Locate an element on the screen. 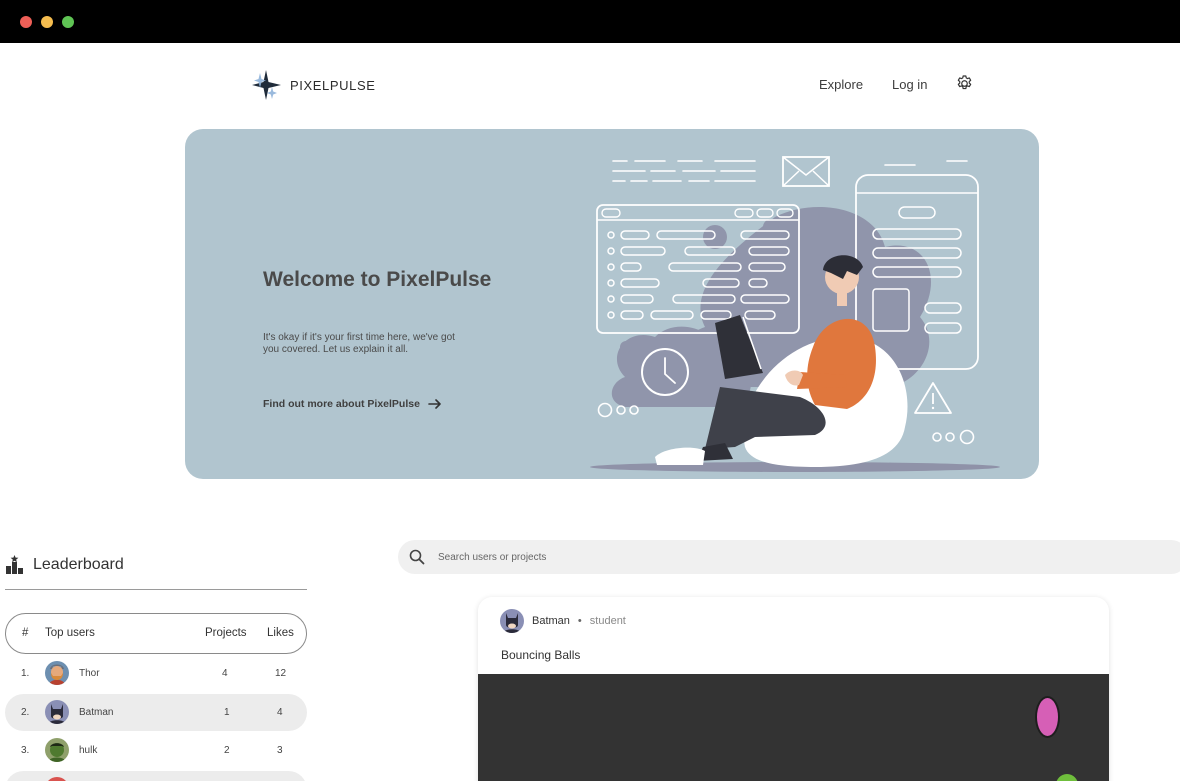  leaderboard-row is located at coordinates (156, 776).